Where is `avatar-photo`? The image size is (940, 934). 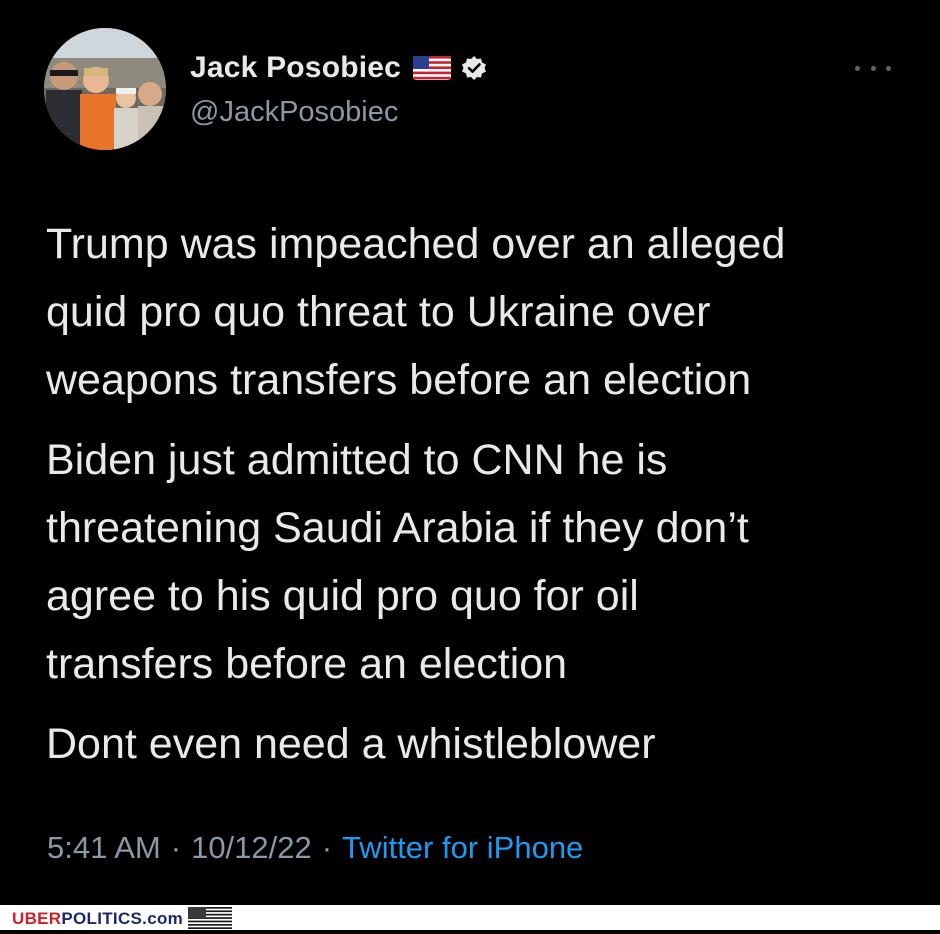
avatar-photo is located at coordinates (105, 89).